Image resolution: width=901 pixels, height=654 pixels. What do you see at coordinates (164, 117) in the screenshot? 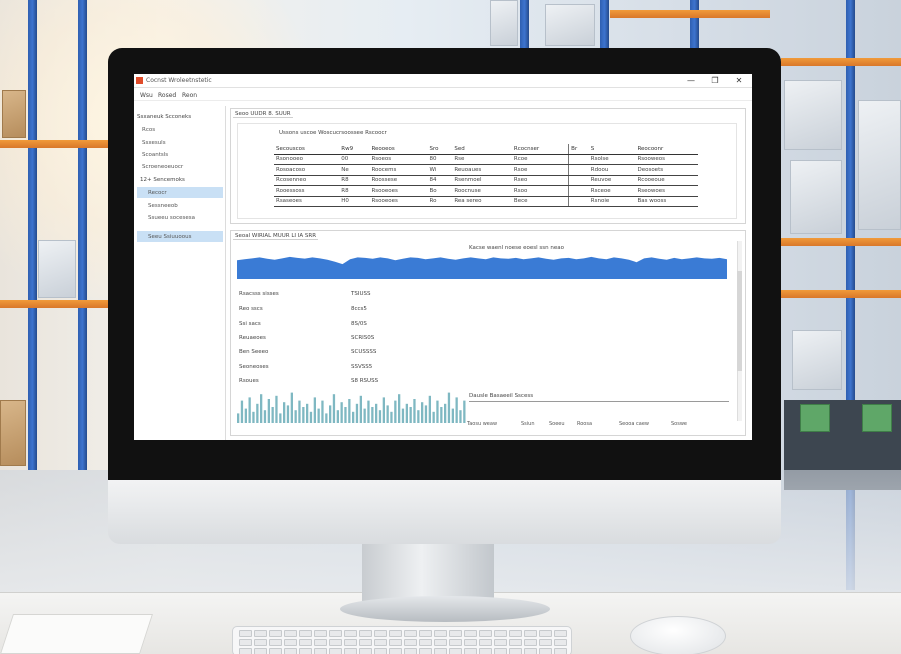
I see `sidebar-section-heading: Ssxaneuk Scconeks` at bounding box center [164, 117].